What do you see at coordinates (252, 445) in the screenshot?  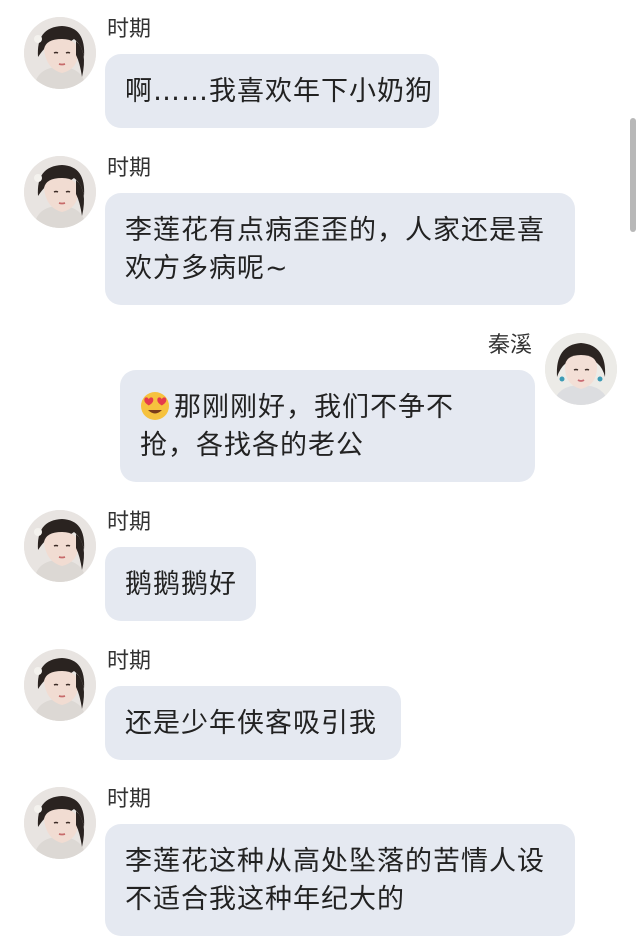 I see `message-text: 抢，各找各的老公` at bounding box center [252, 445].